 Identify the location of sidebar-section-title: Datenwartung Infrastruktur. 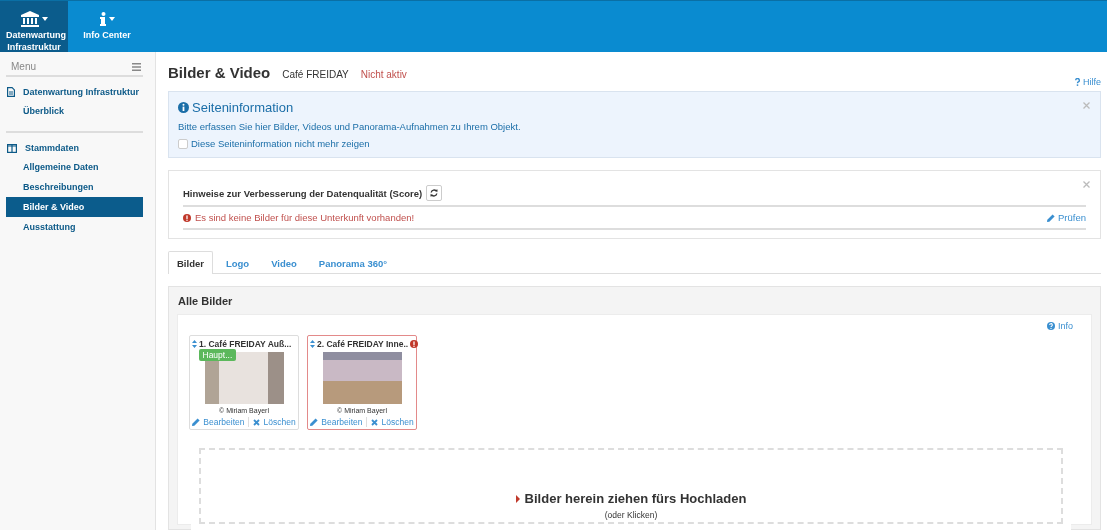
(81, 92).